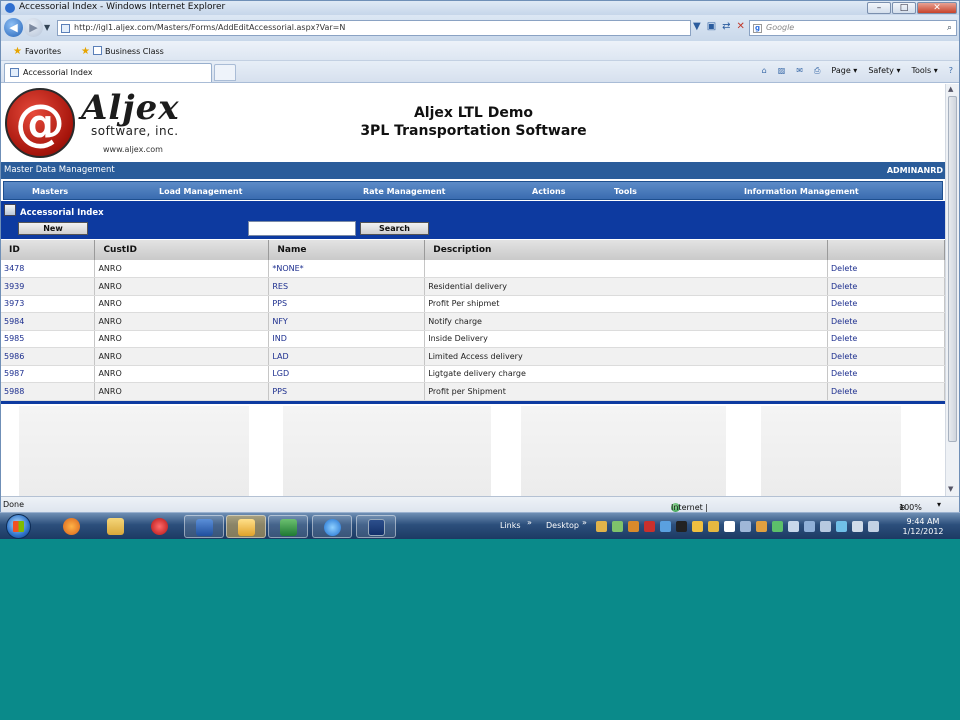  I want to click on favorite-link-business-class: ★ Business Class, so click(122, 51).